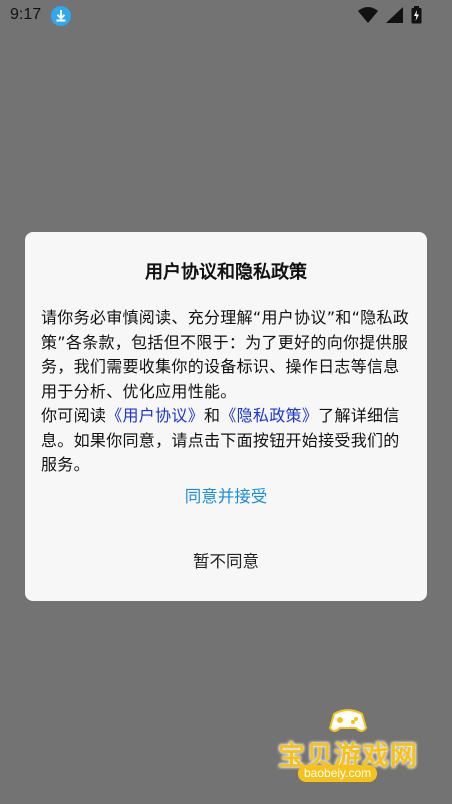  Describe the element at coordinates (348, 720) in the screenshot. I see `gamepad-icon` at that location.